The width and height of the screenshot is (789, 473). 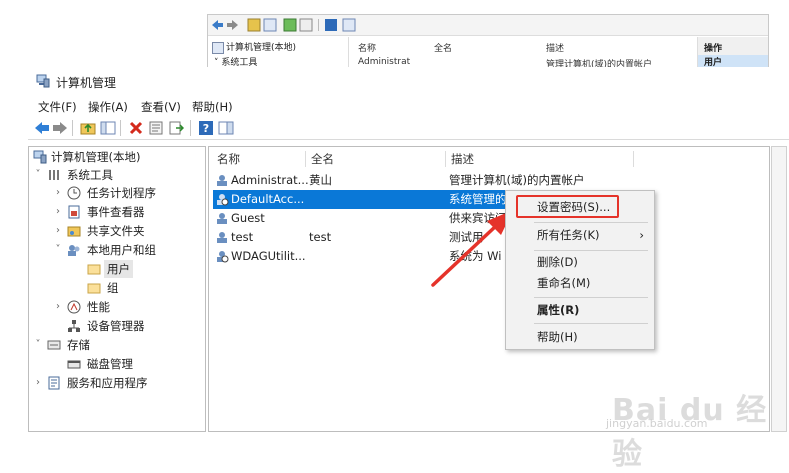 What do you see at coordinates (42, 128) in the screenshot?
I see `back-arrow-icon` at bounding box center [42, 128].